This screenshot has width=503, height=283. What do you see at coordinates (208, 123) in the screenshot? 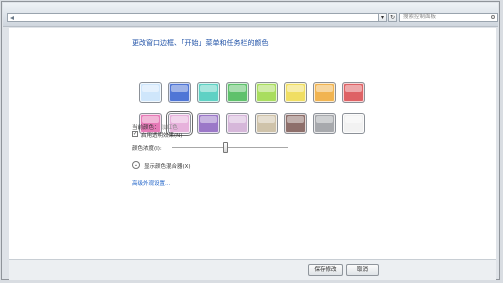
I see `color-swatch-violet` at bounding box center [208, 123].